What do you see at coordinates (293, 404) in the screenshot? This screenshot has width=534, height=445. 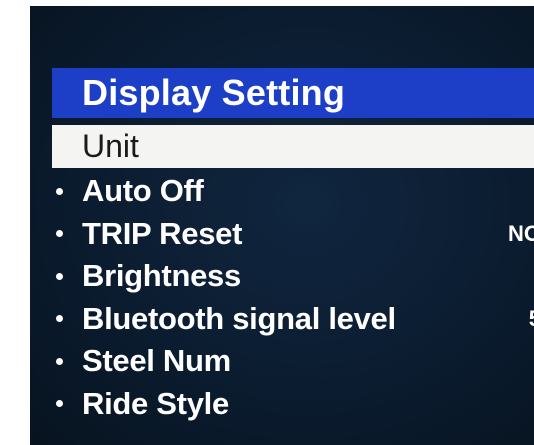 I see `menu-item-ride-style: Ride Style` at bounding box center [293, 404].